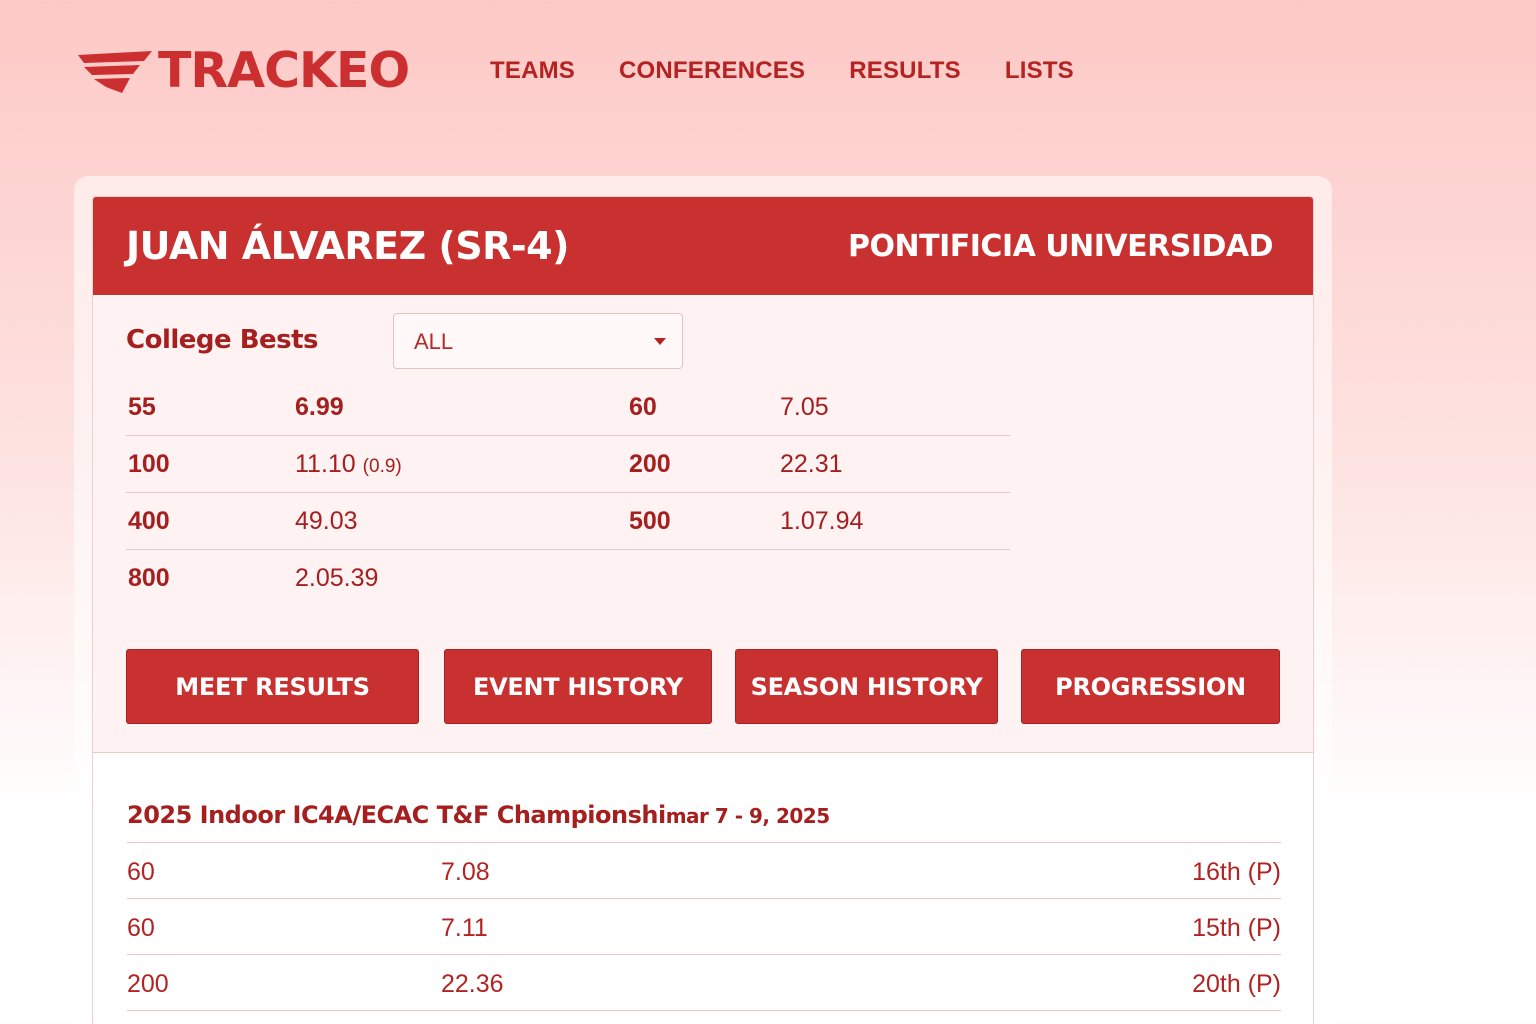  I want to click on nav-teams: TEAMS, so click(532, 71).